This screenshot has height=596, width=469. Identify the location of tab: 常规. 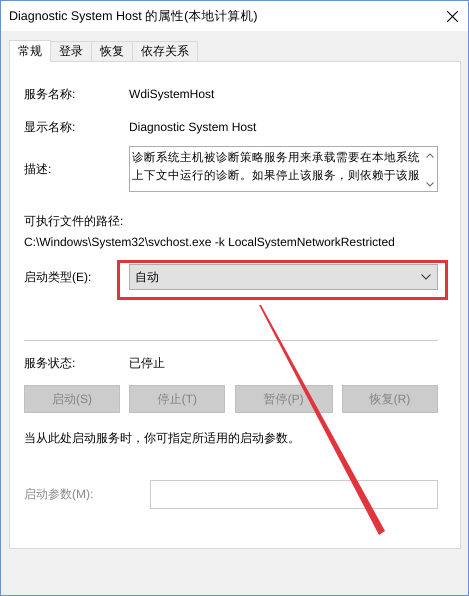
(30, 51).